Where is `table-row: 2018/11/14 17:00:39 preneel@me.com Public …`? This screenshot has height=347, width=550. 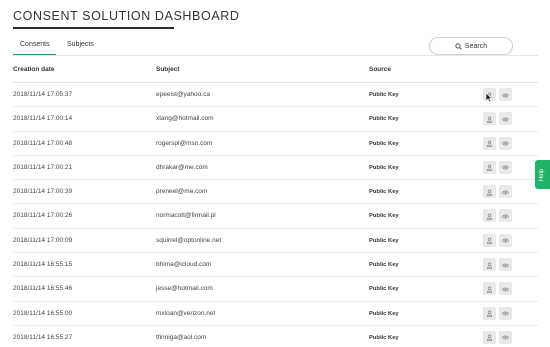
table-row: 2018/11/14 17:00:39 preneel@me.com Public … is located at coordinates (275, 192).